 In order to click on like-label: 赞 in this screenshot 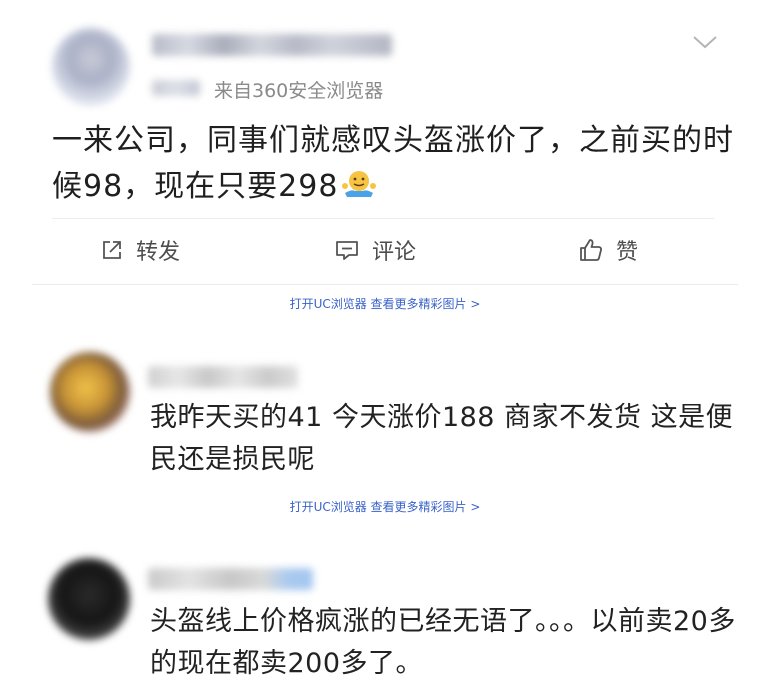, I will do `click(627, 252)`.